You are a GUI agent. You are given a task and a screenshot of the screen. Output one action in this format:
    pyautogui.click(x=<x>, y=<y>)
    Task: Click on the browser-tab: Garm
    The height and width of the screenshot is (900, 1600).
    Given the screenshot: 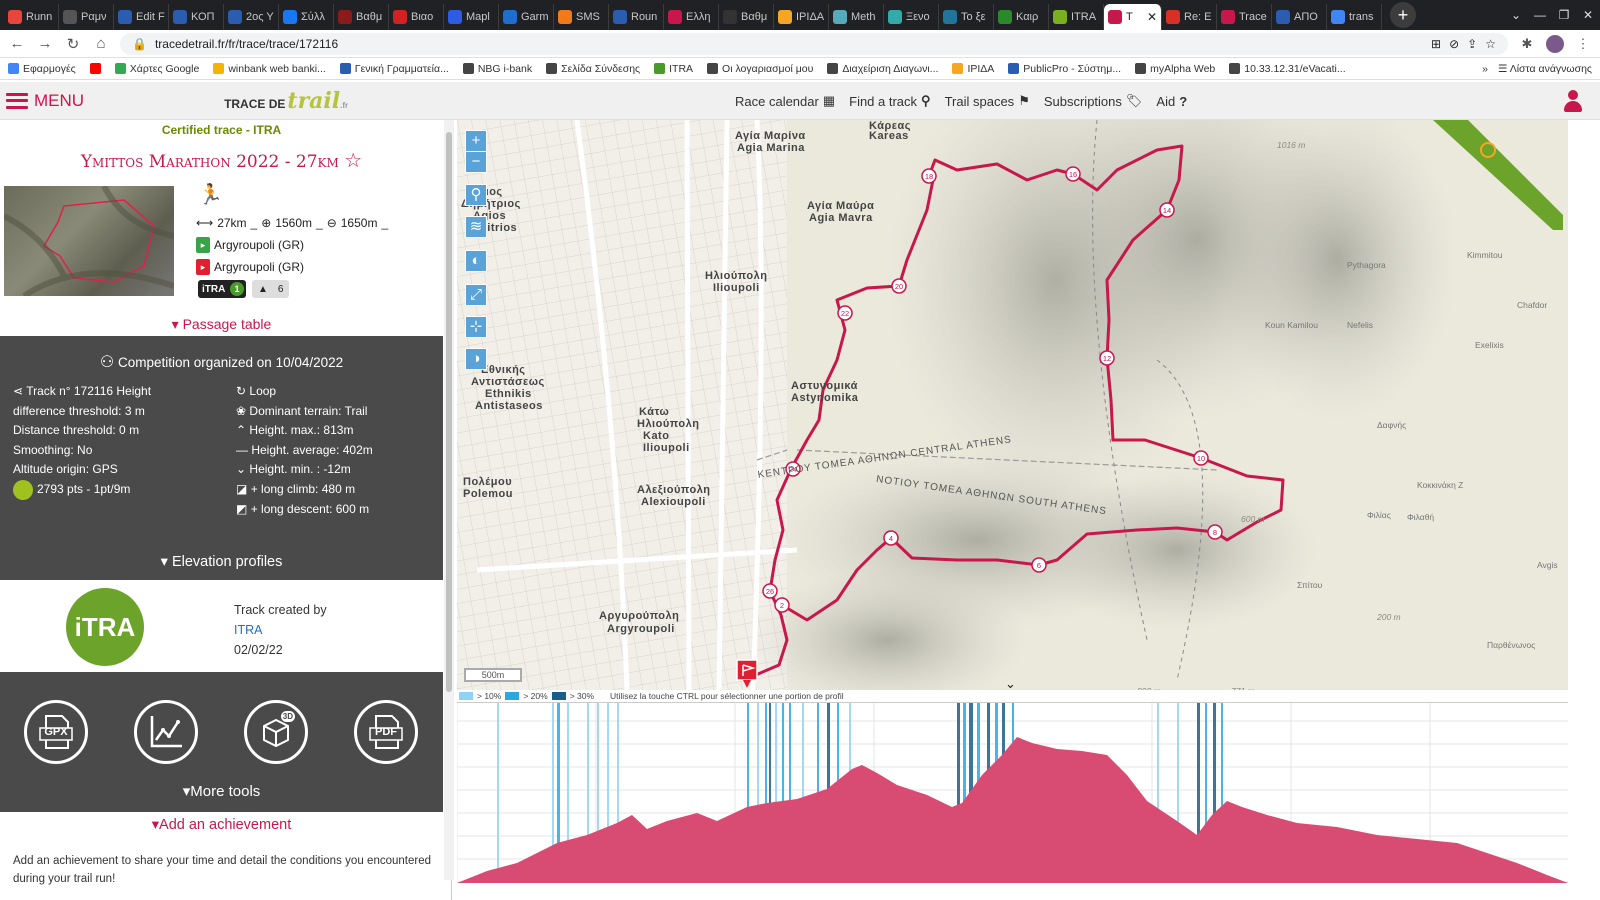 What is the action you would take?
    pyautogui.click(x=526, y=17)
    